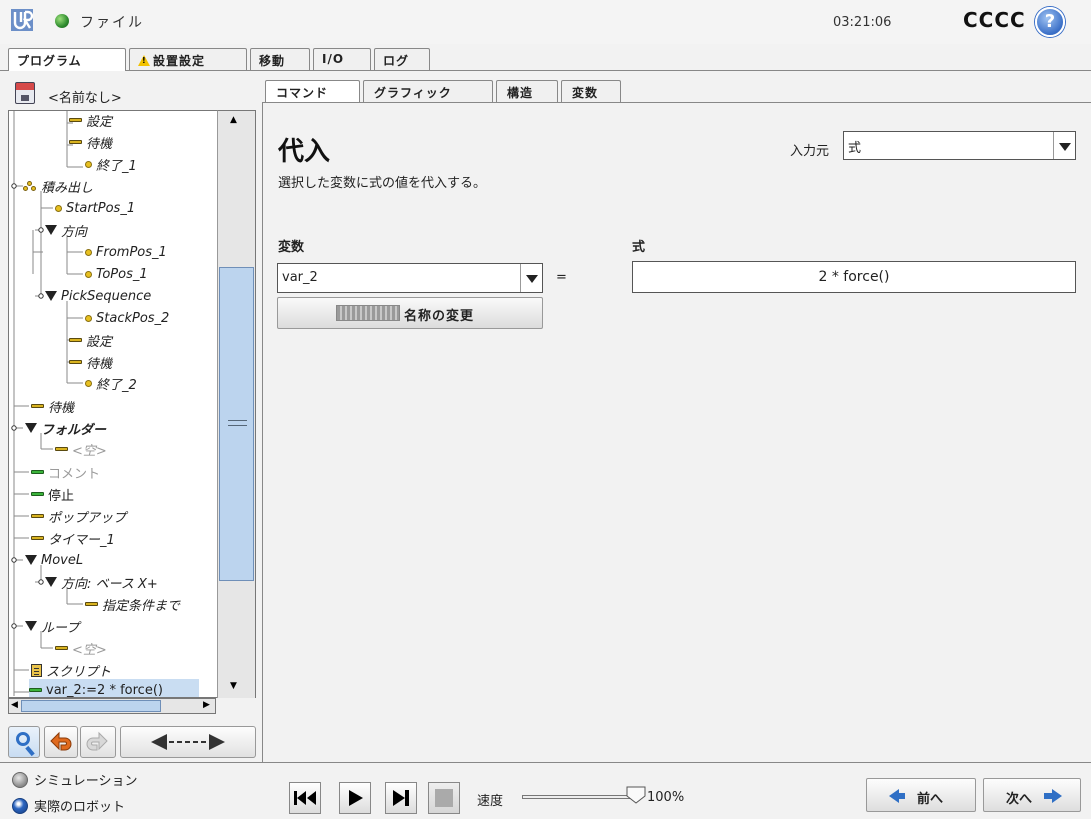 This screenshot has height=819, width=1091. Describe the element at coordinates (401, 798) in the screenshot. I see `step-button` at that location.